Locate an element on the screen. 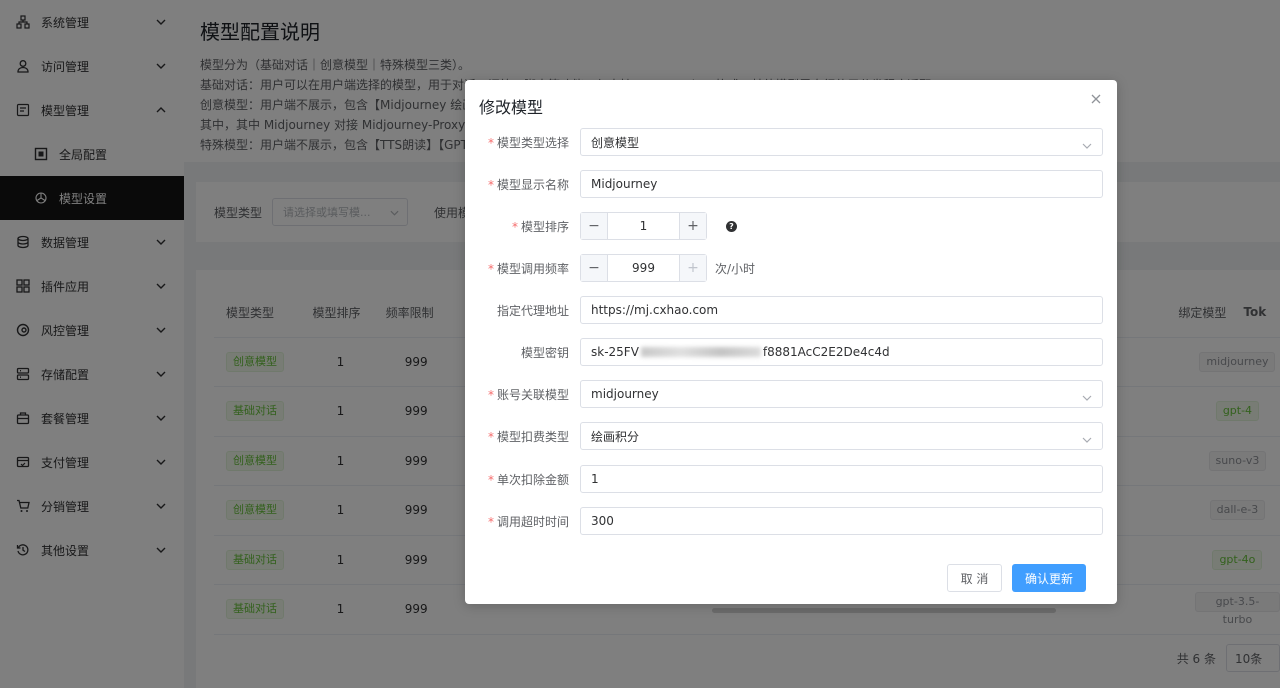 The height and width of the screenshot is (688, 1280). deduct-amount-input: 1 is located at coordinates (841, 479).